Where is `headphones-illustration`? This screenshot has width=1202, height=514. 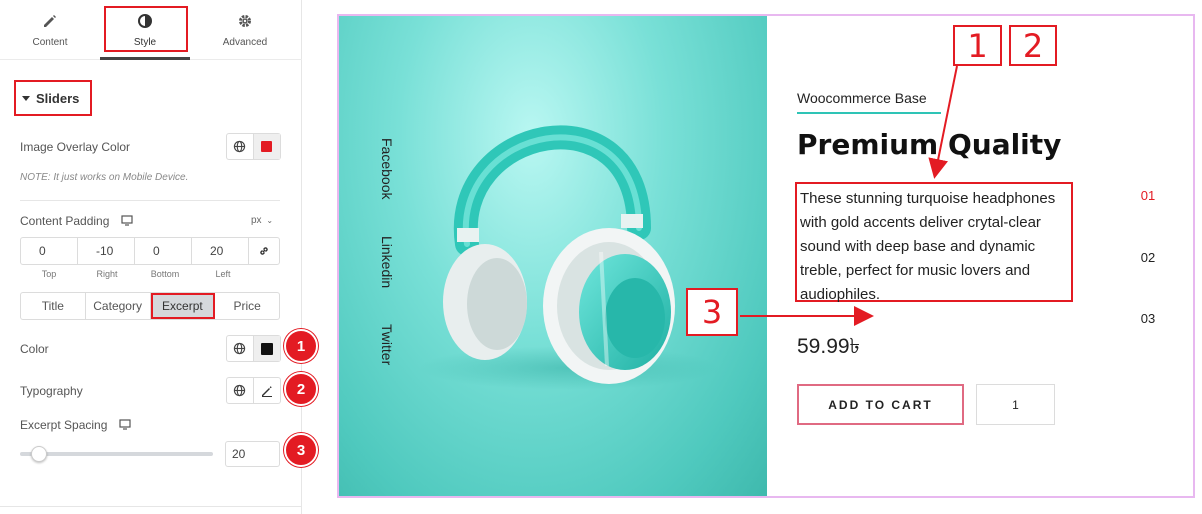
headphones-illustration is located at coordinates (569, 257).